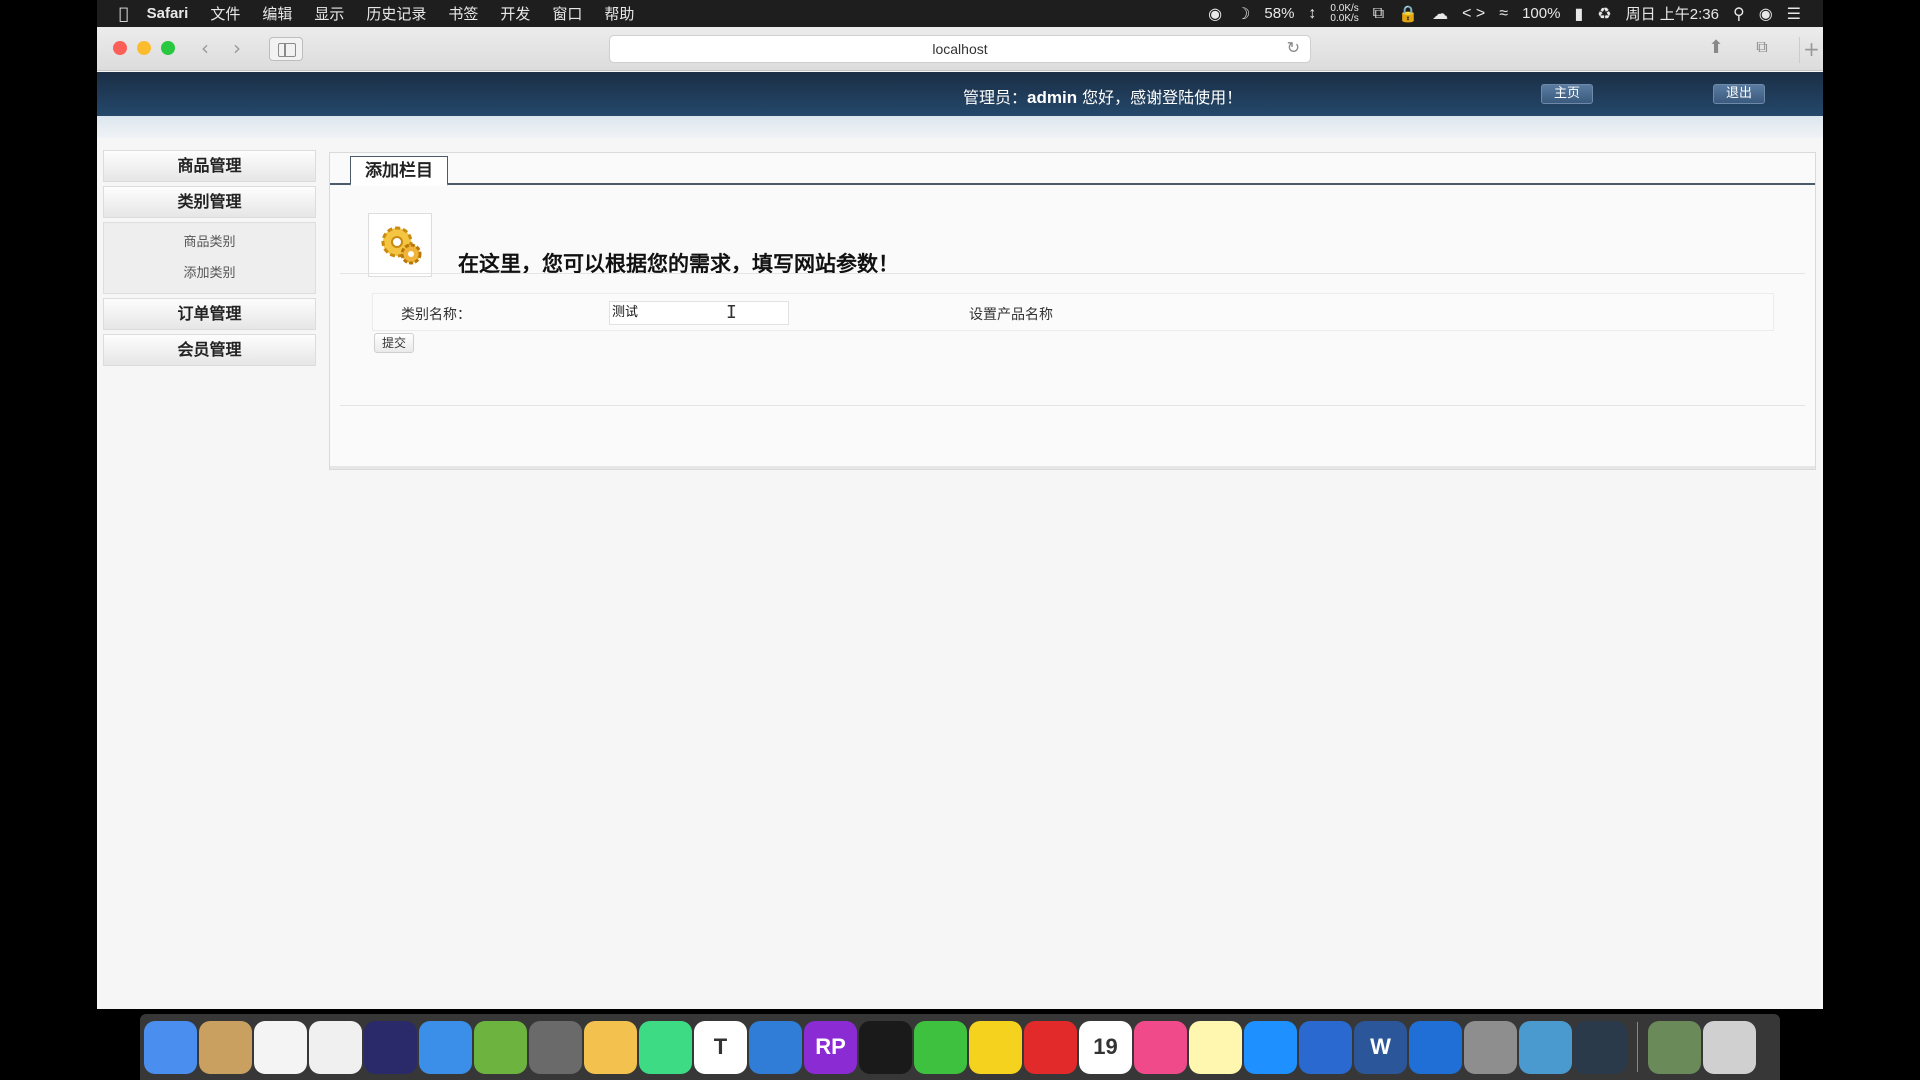 Image resolution: width=1920 pixels, height=1080 pixels. I want to click on record-icon: ◉, so click(1215, 14).